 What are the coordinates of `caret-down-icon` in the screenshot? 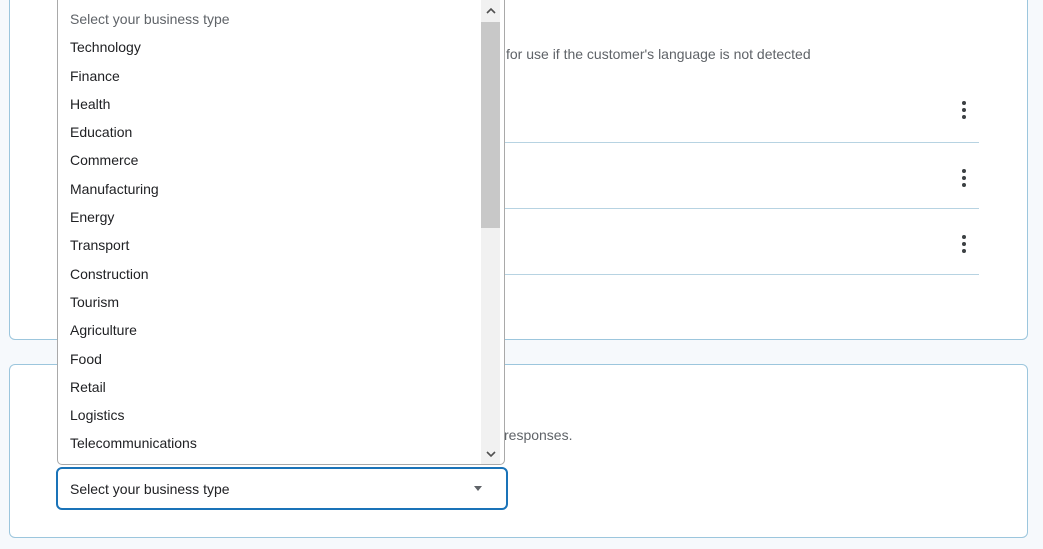 It's located at (478, 488).